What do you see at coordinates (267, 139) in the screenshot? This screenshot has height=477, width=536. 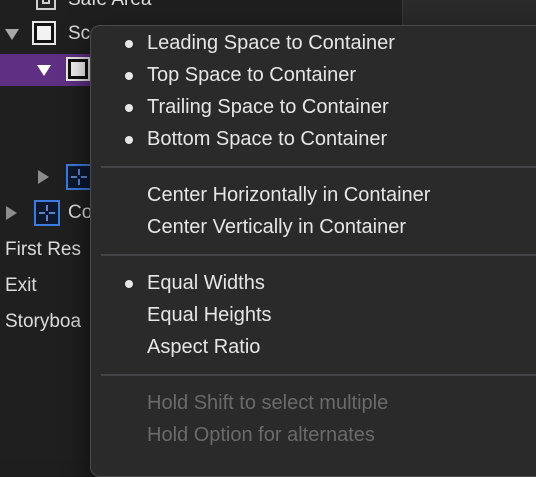 I see `menu-item-label: Bottom Space to Container` at bounding box center [267, 139].